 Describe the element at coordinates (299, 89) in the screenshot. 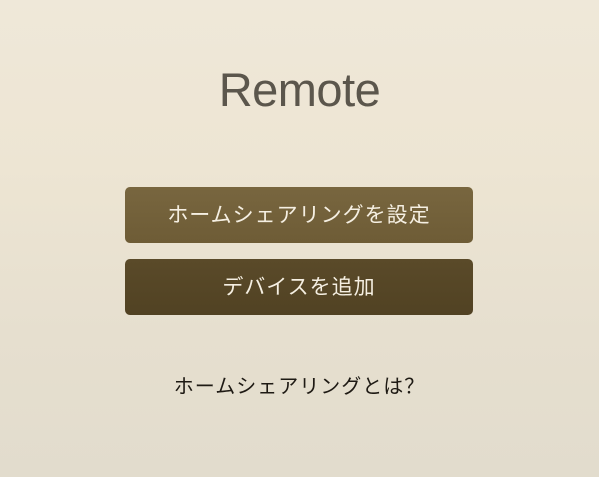

I see `app-title: Remote` at that location.